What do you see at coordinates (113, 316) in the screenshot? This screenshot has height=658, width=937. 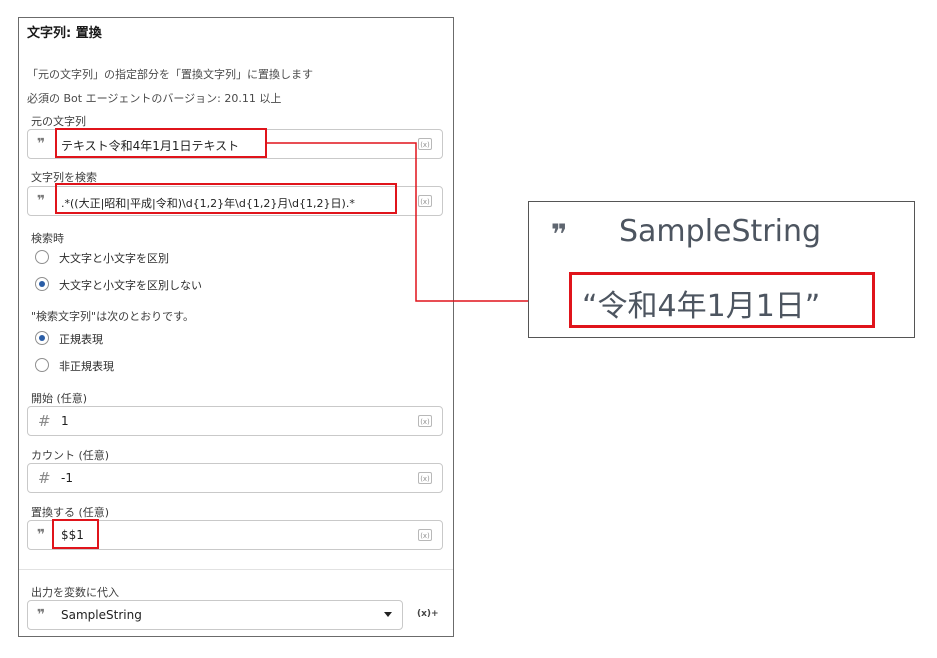 I see `regex-option-label: "検索文字列"は次のとおりです。` at bounding box center [113, 316].